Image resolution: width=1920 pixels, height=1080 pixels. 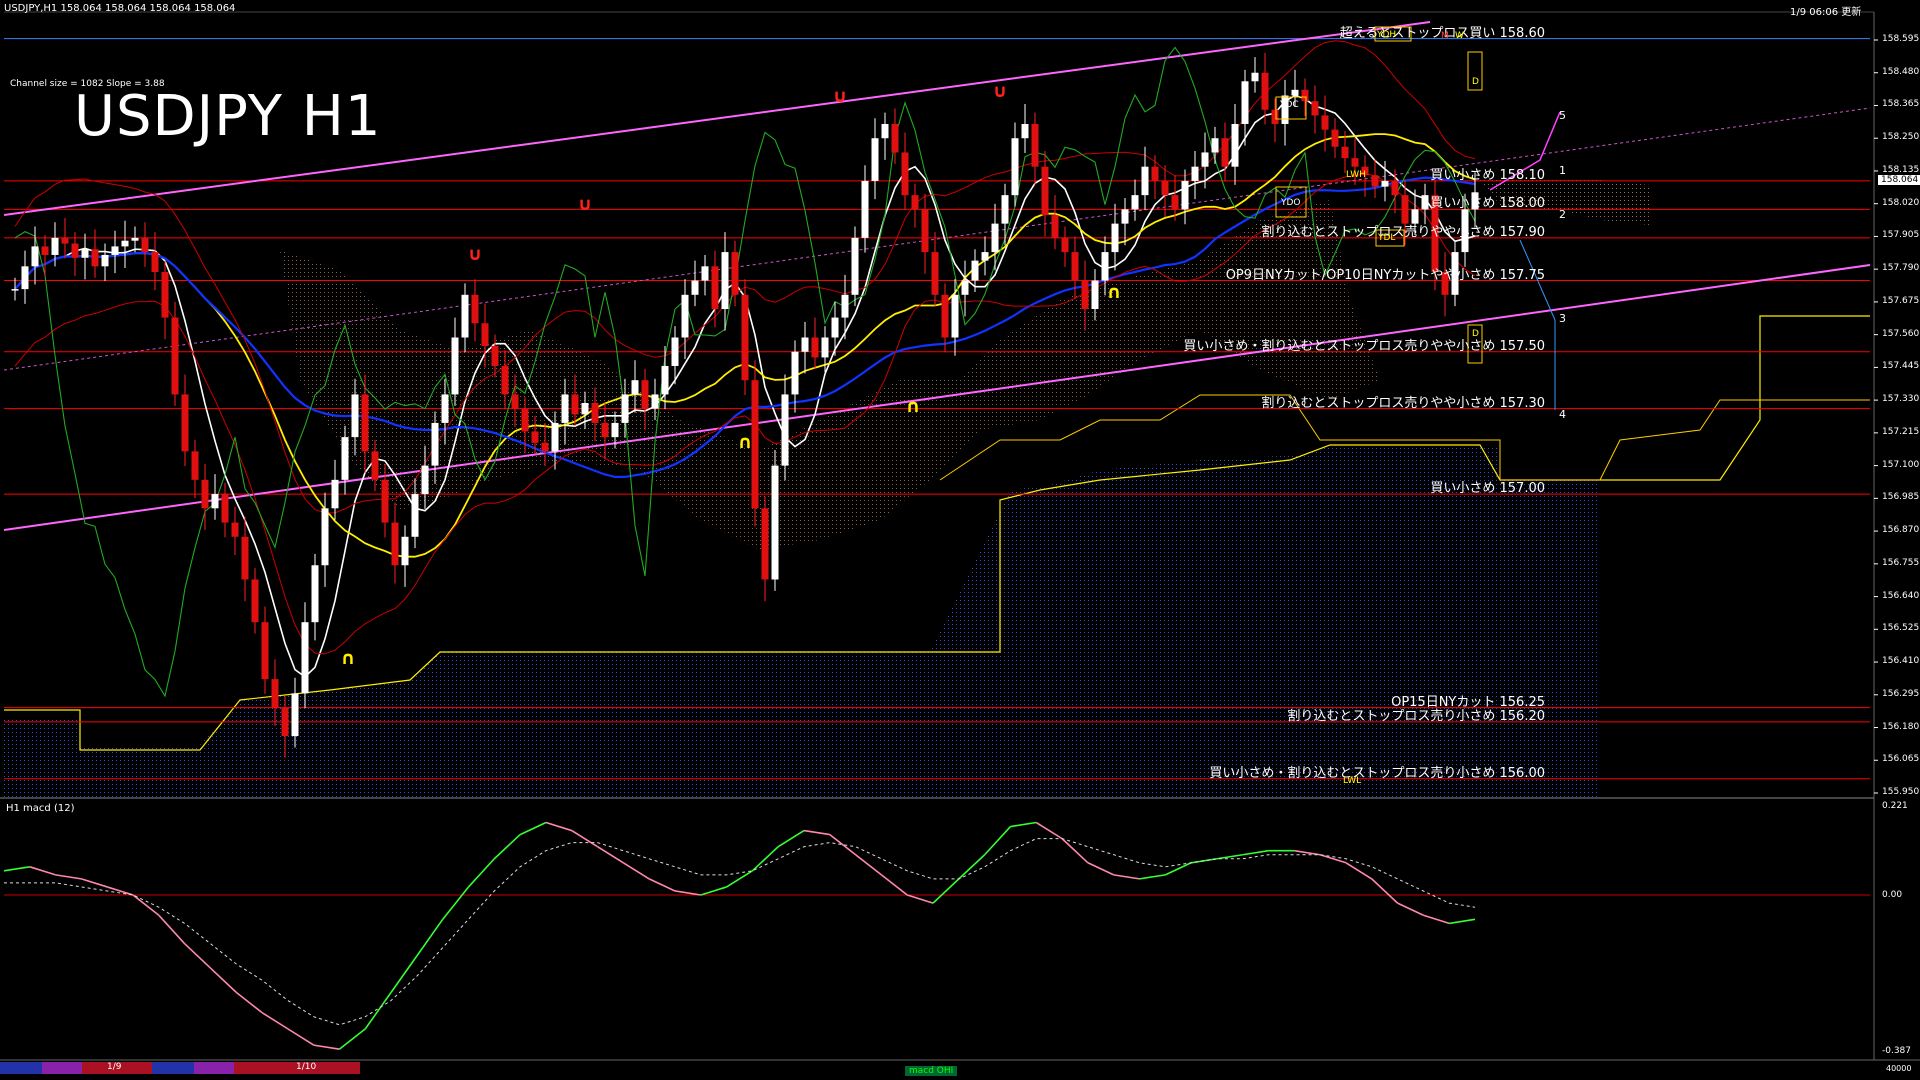 I want to click on price-tick-label: 156.870, so click(x=1901, y=530).